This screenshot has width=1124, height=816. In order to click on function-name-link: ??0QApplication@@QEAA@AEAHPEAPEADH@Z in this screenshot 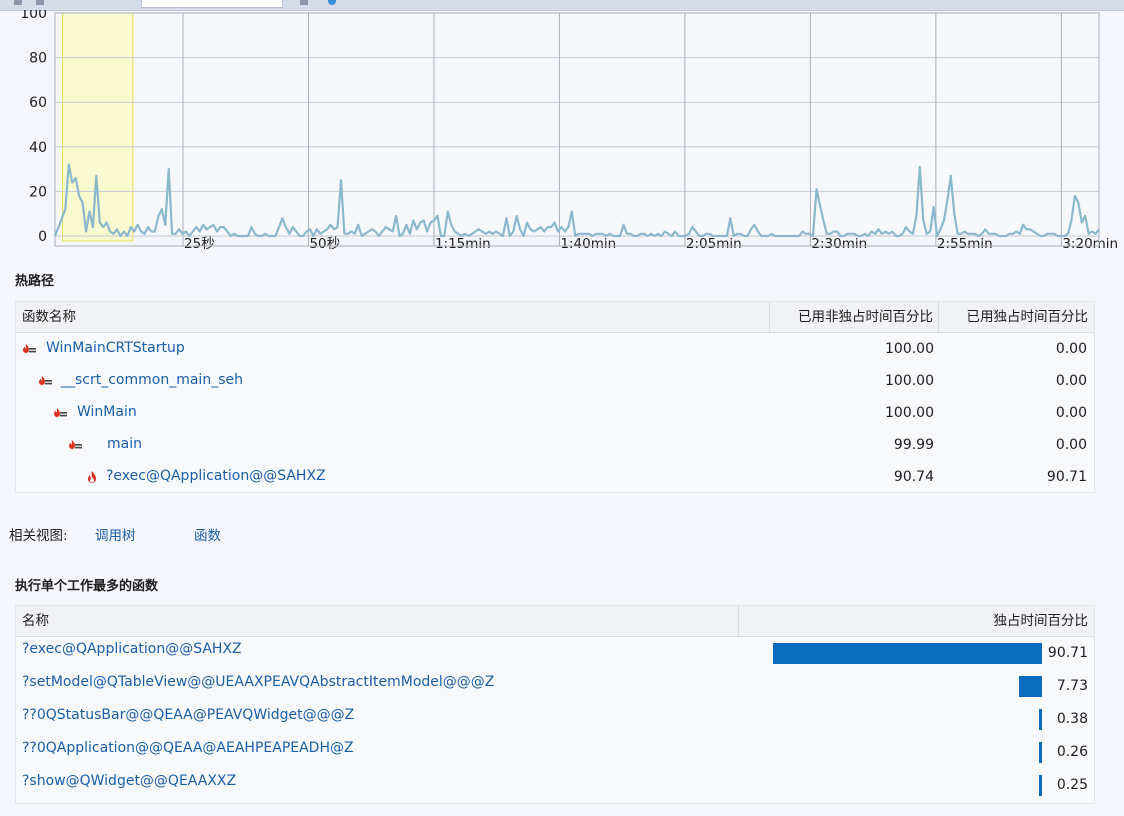, I will do `click(188, 748)`.